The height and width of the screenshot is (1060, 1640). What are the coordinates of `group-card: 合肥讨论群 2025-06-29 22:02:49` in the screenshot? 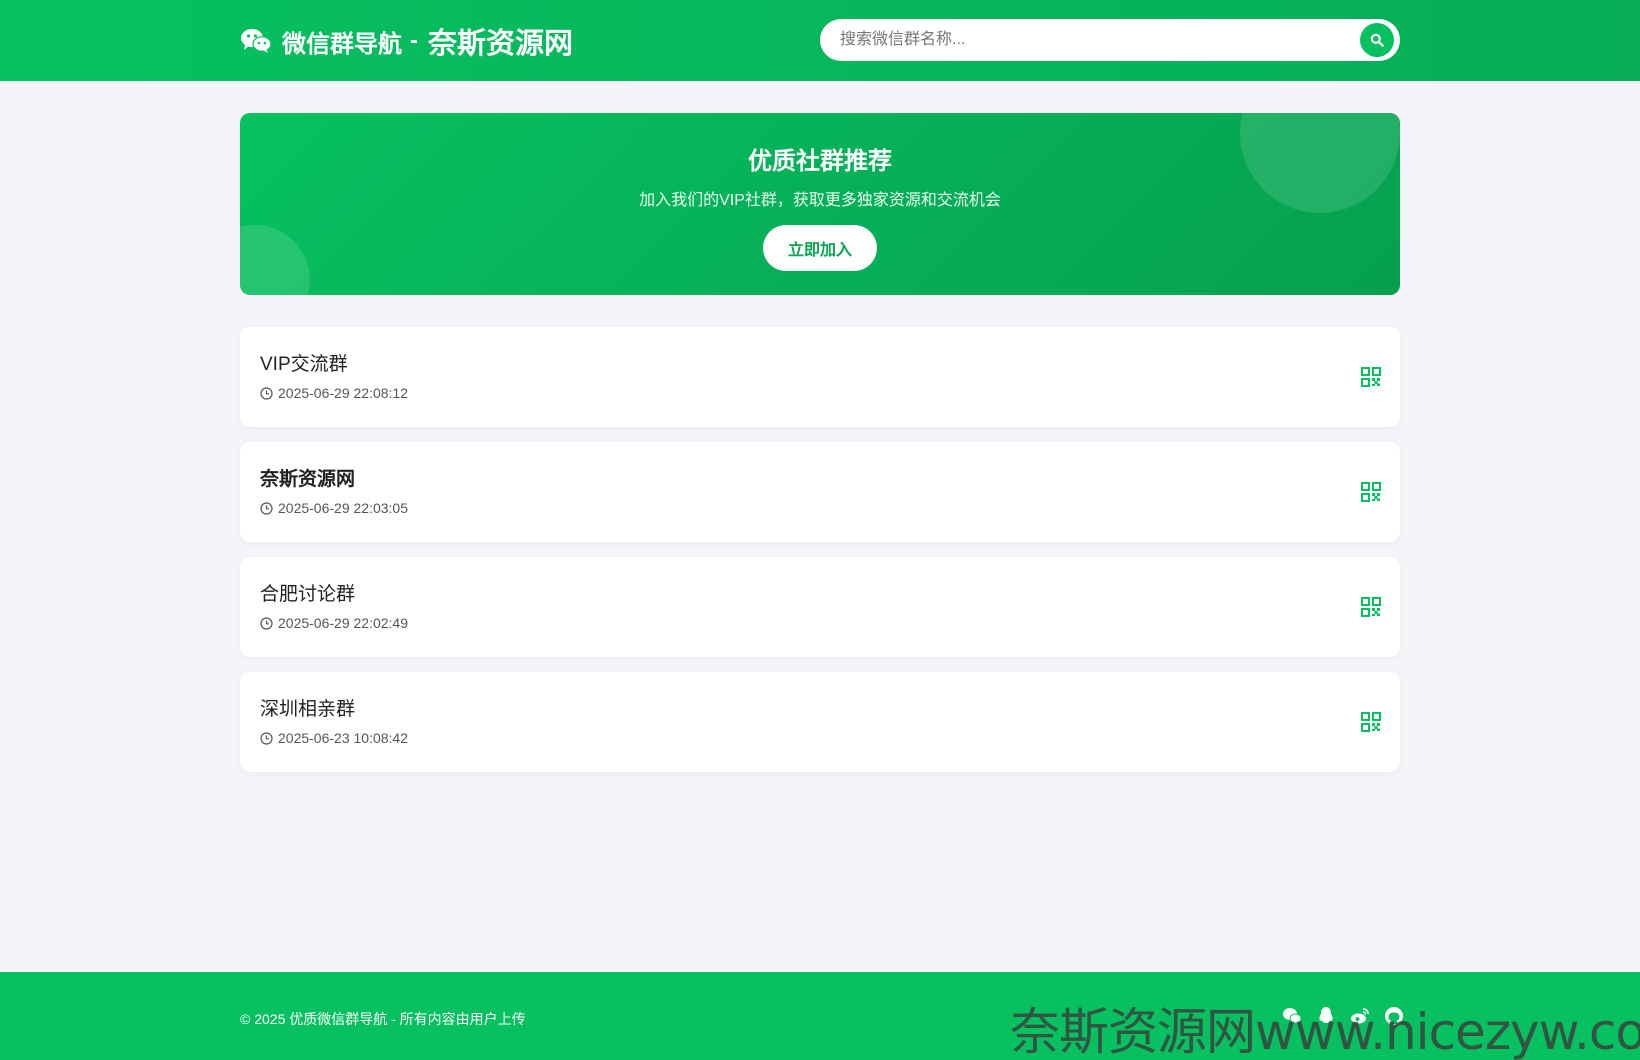 It's located at (820, 607).